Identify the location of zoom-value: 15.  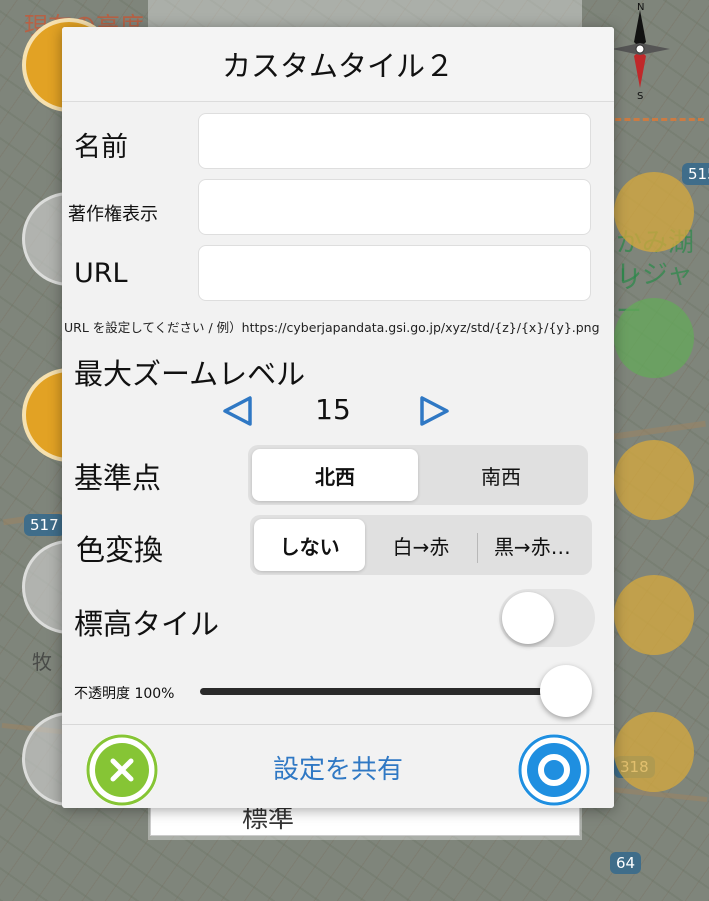
(333, 409).